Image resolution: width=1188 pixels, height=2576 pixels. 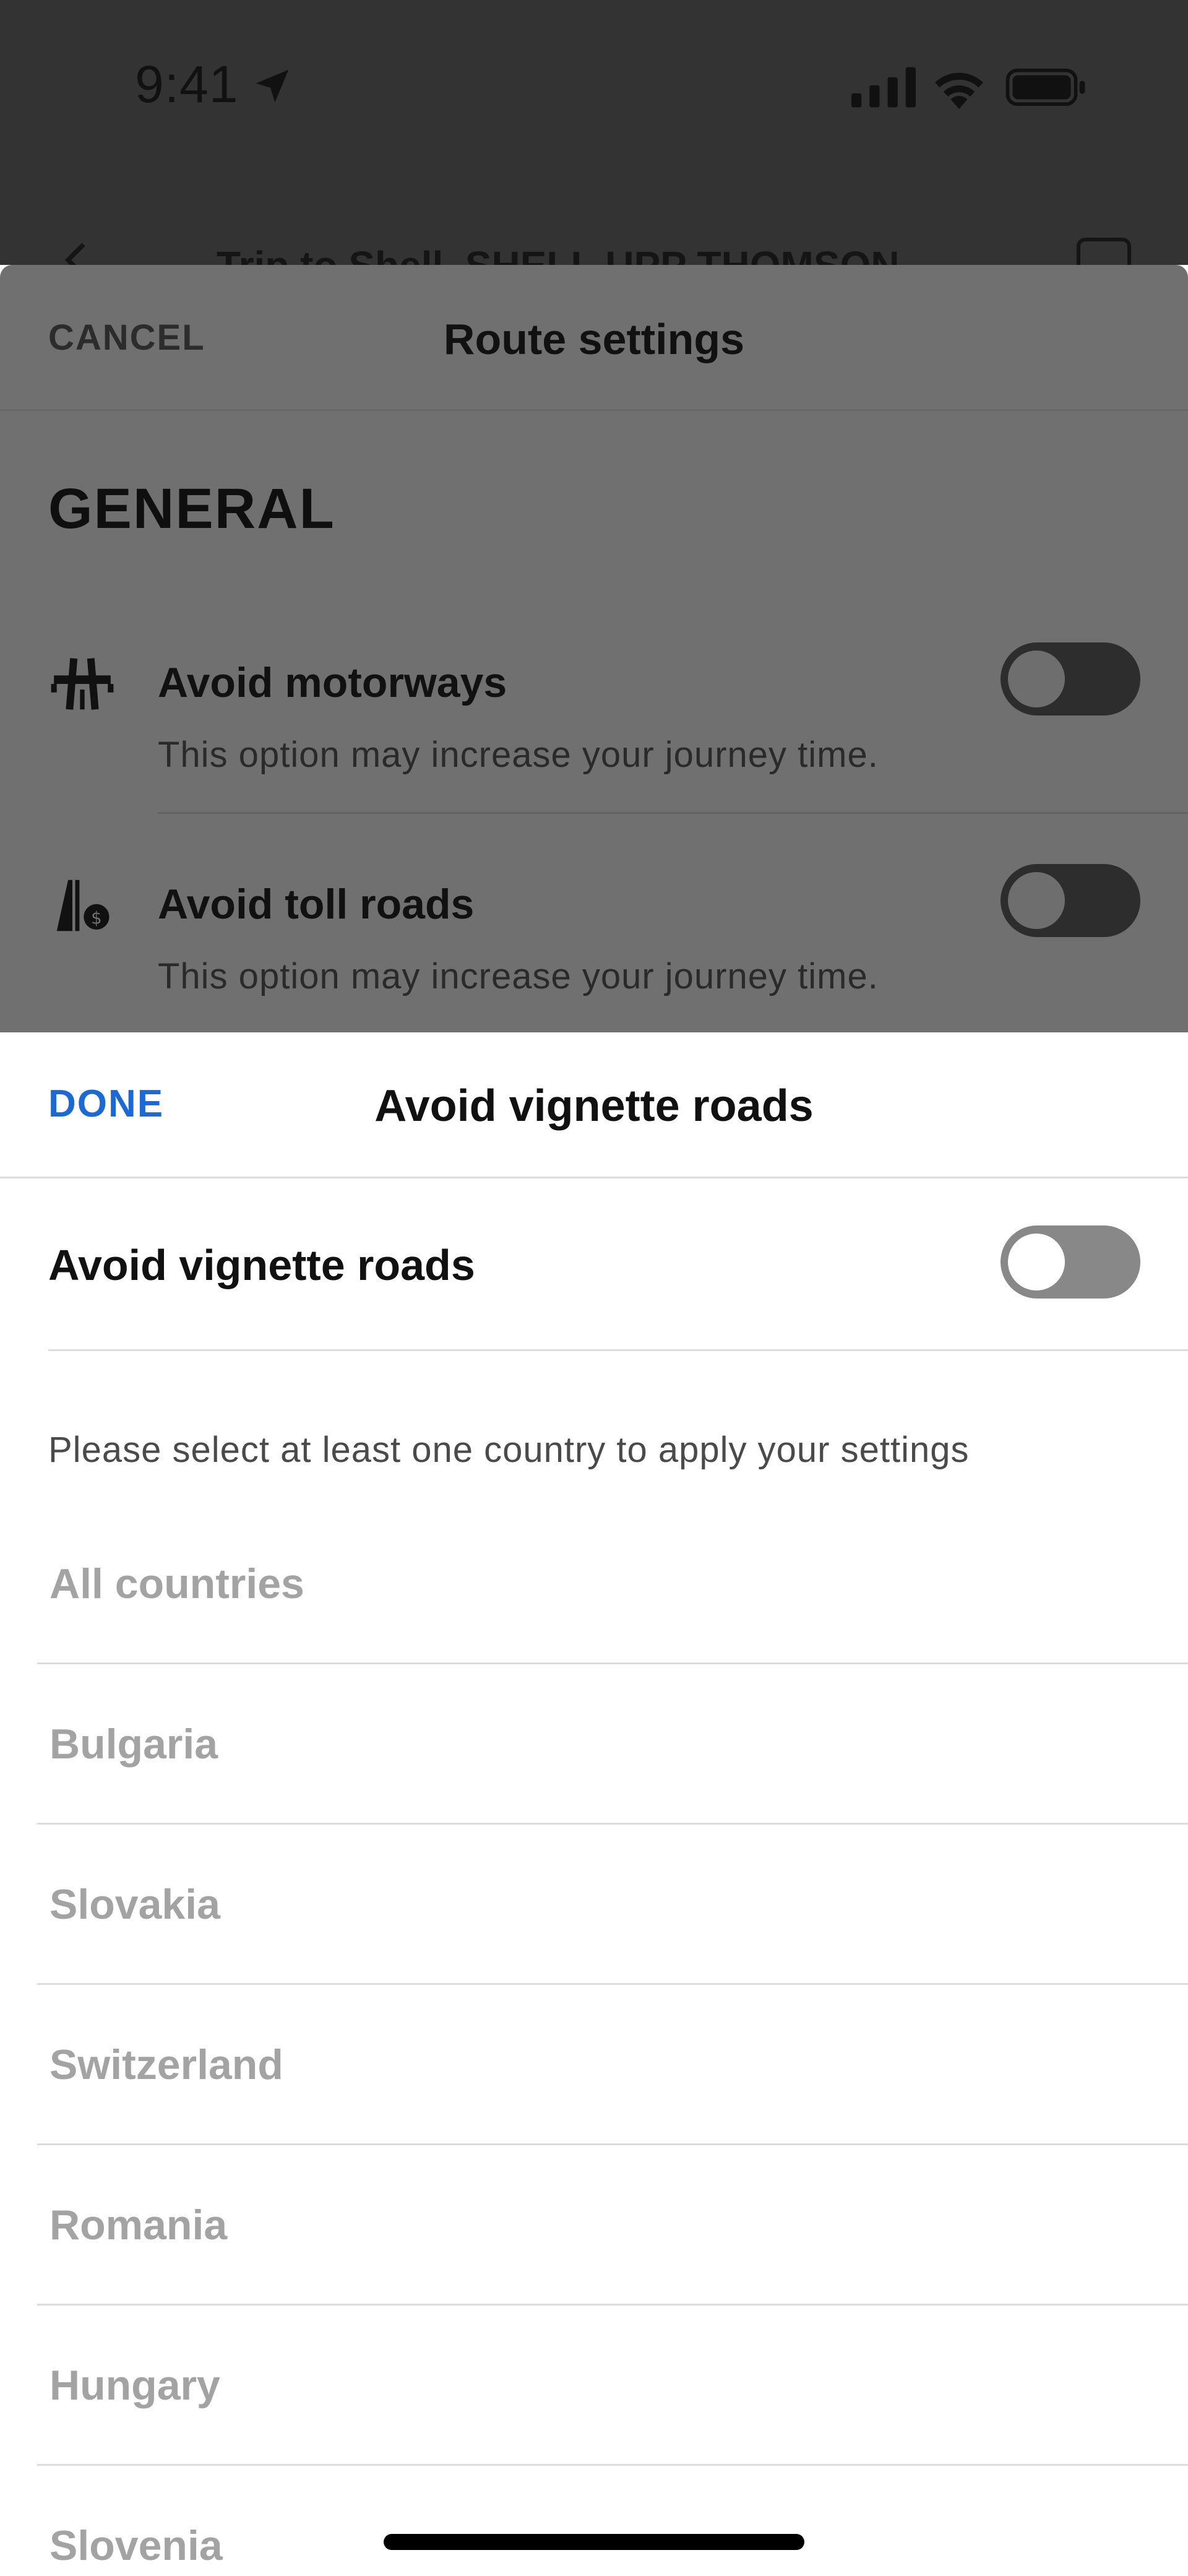 I want to click on cellular-signal-icon, so click(x=883, y=87).